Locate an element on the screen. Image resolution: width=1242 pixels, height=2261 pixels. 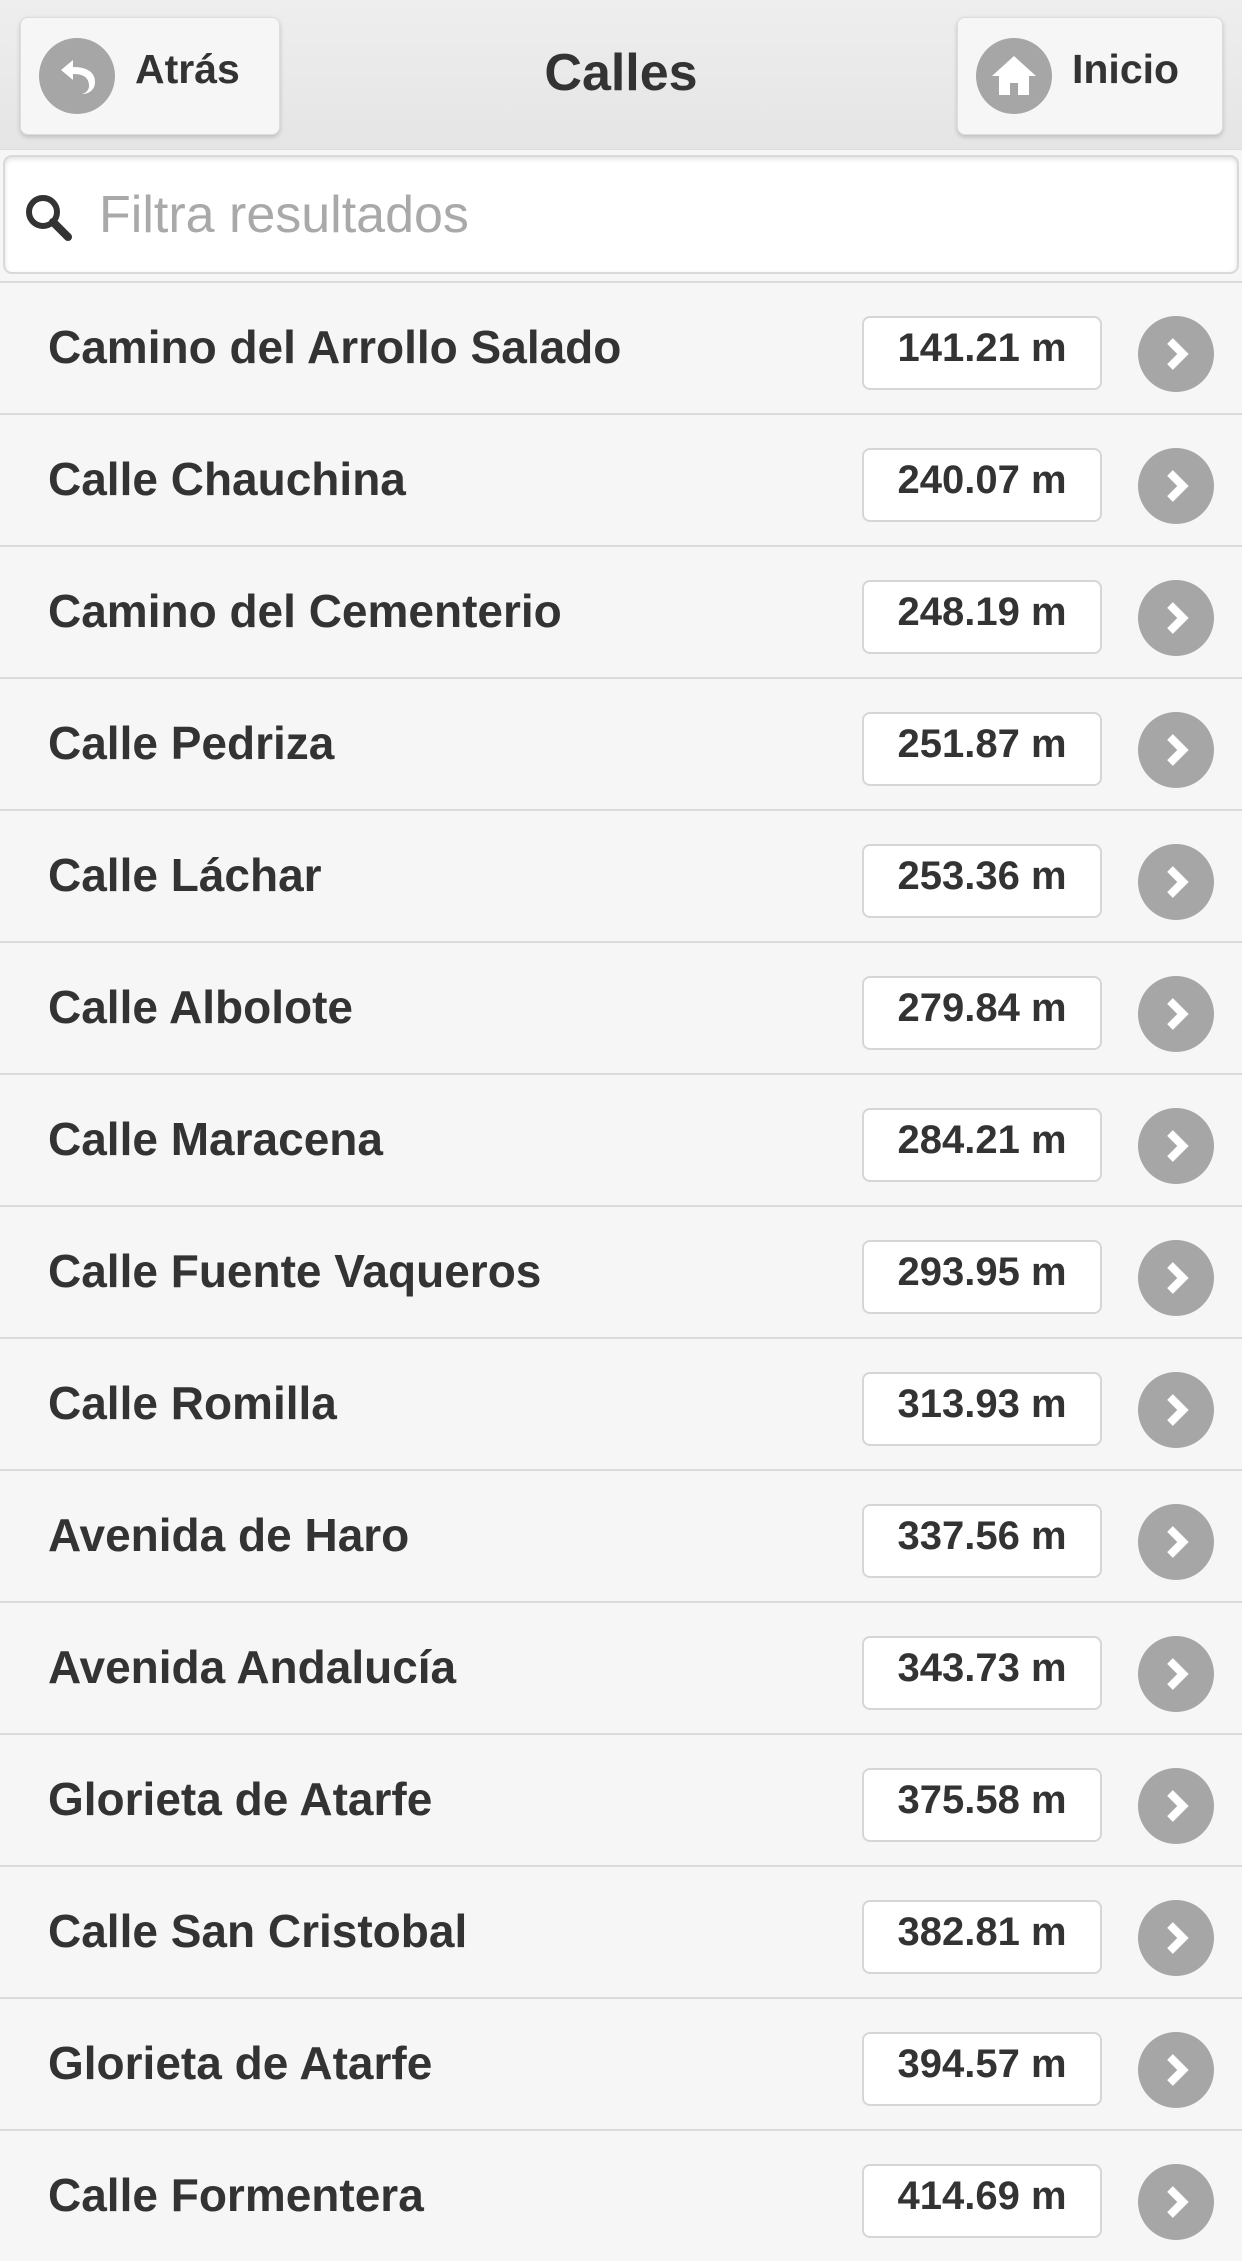
street-name: Calle Láchar is located at coordinates (185, 875).